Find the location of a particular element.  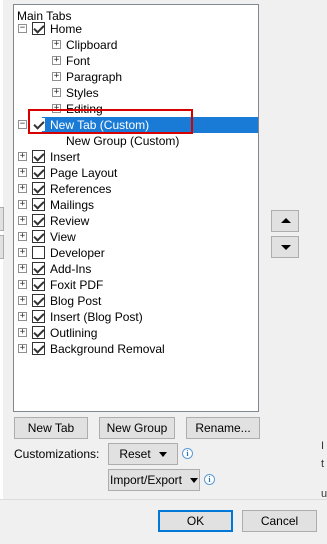

move-up-button is located at coordinates (285, 221).